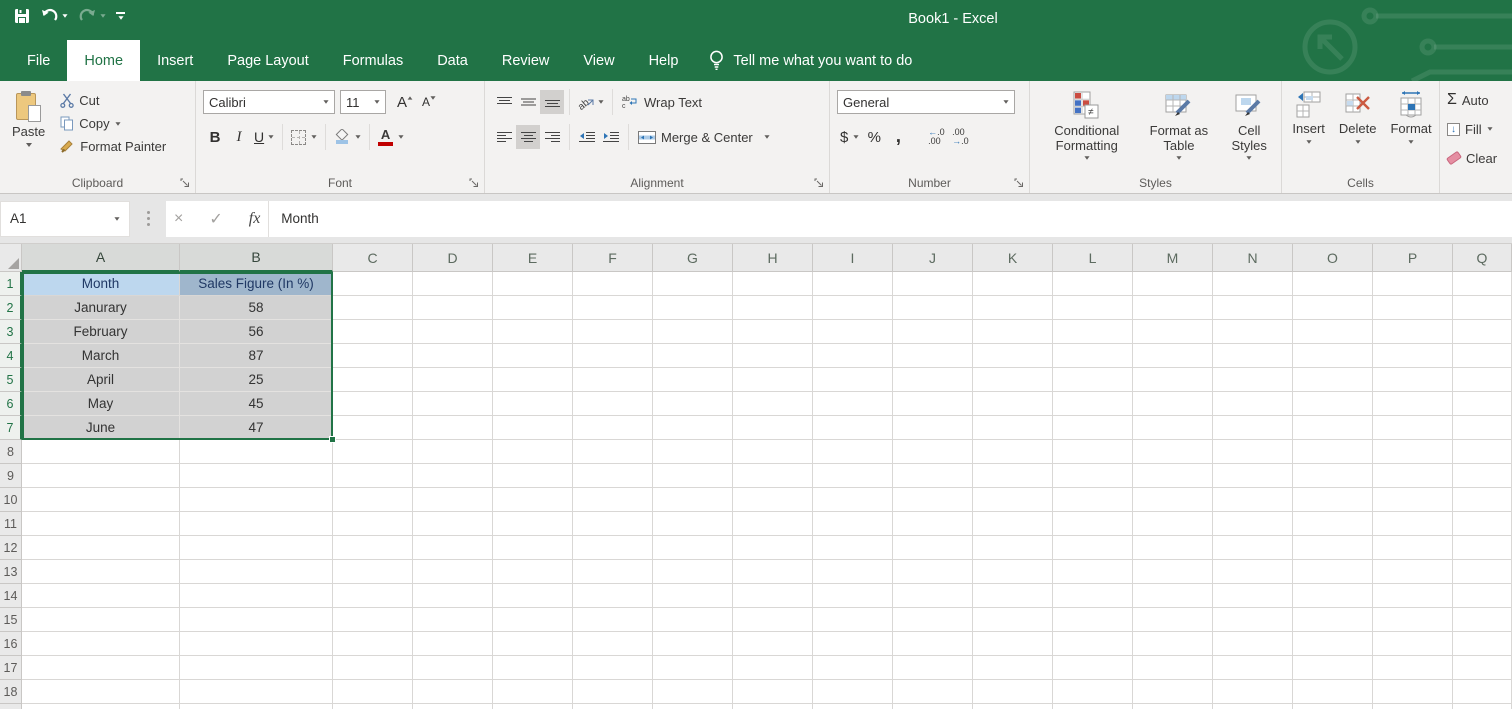 The height and width of the screenshot is (709, 1512). Describe the element at coordinates (933, 308) in the screenshot. I see `cell-J2` at that location.